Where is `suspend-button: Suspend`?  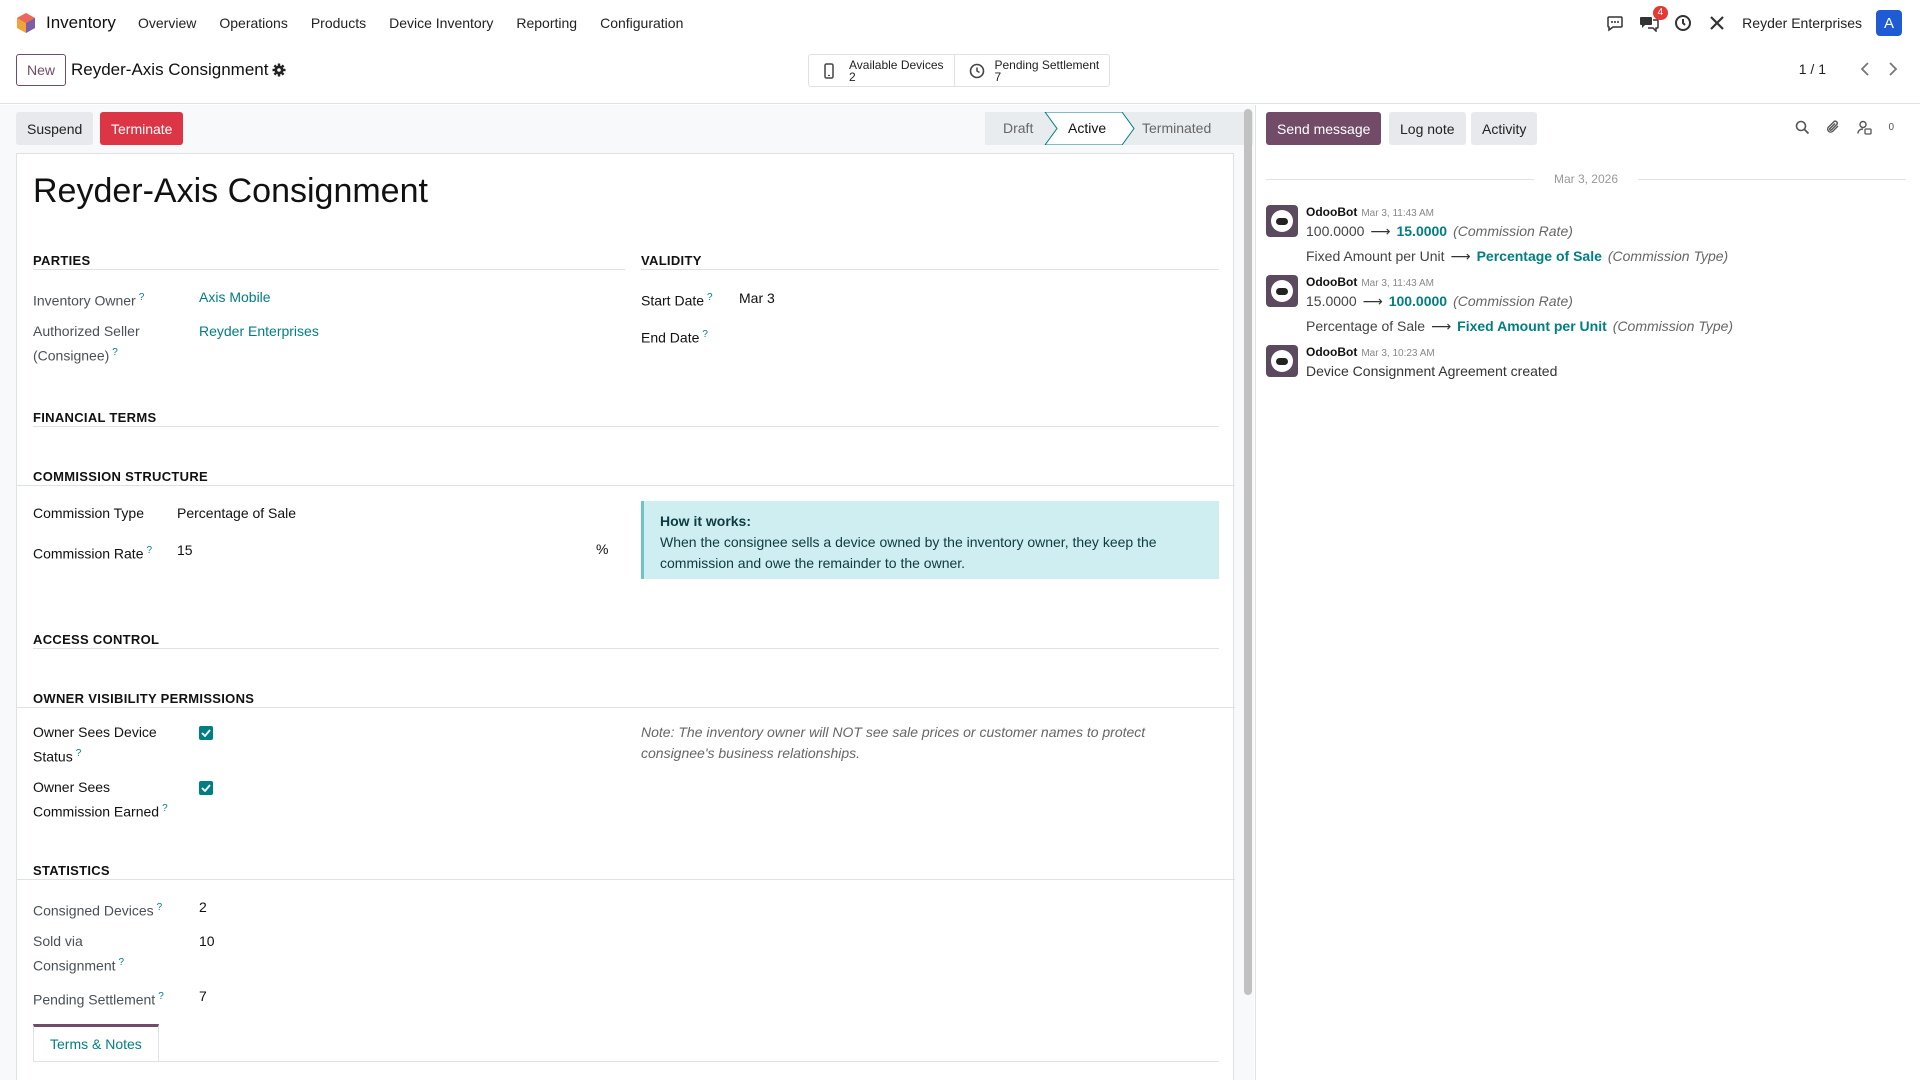
suspend-button: Suspend is located at coordinates (55, 128).